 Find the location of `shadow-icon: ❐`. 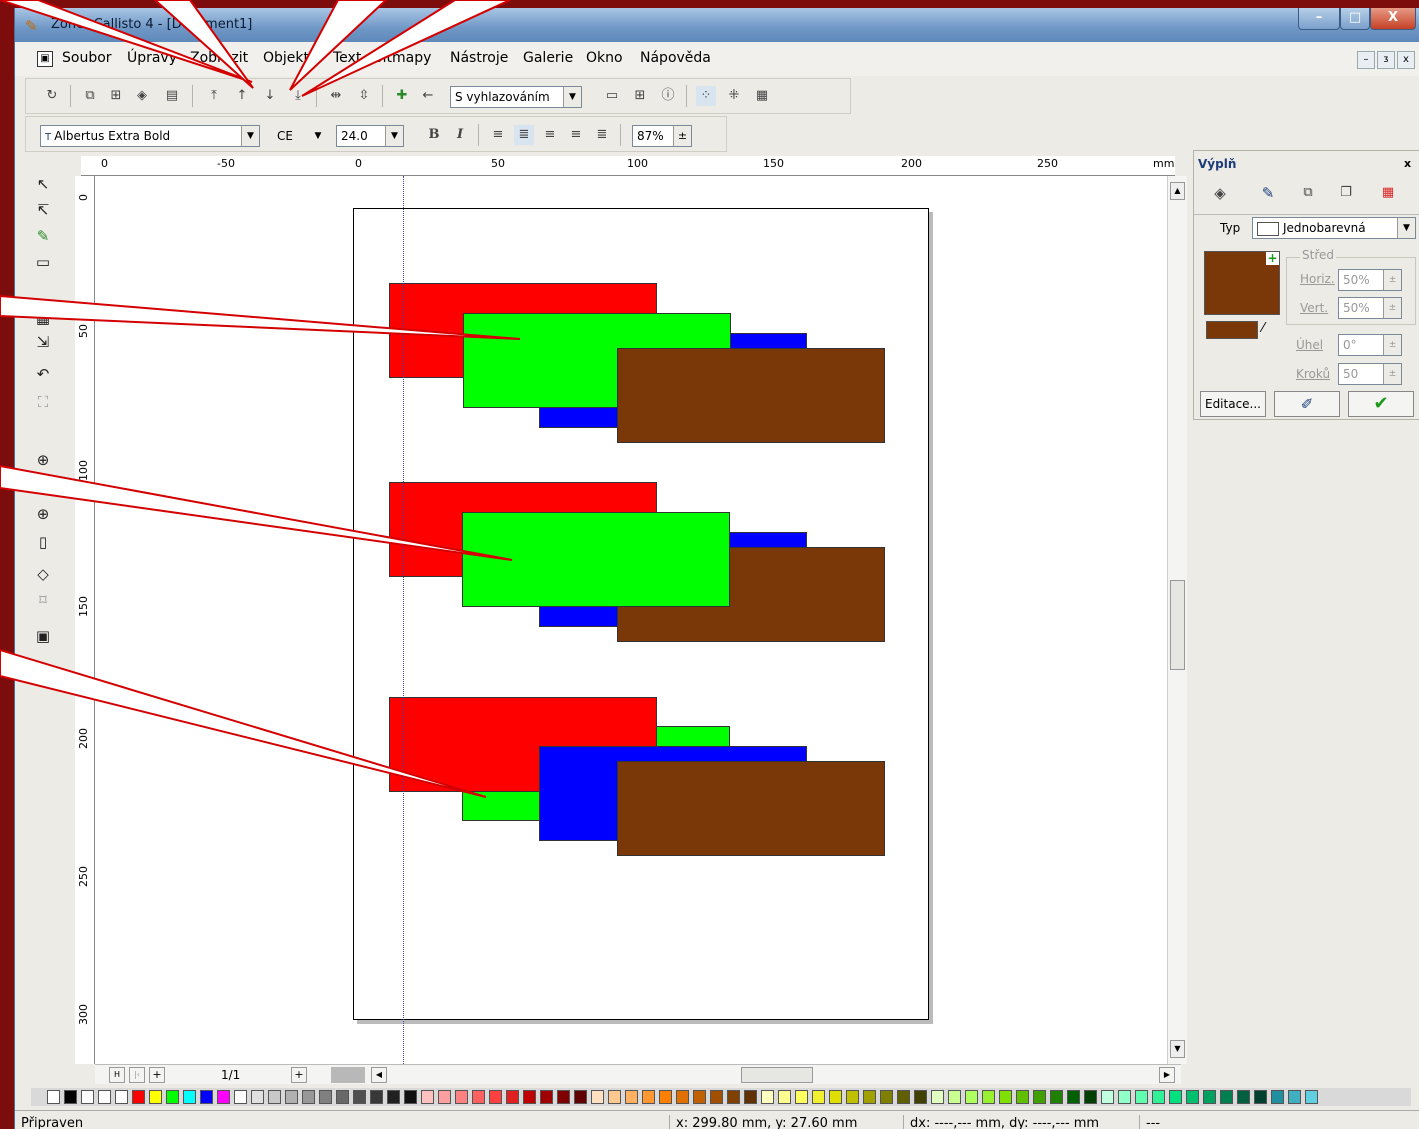

shadow-icon: ❐ is located at coordinates (1346, 193).